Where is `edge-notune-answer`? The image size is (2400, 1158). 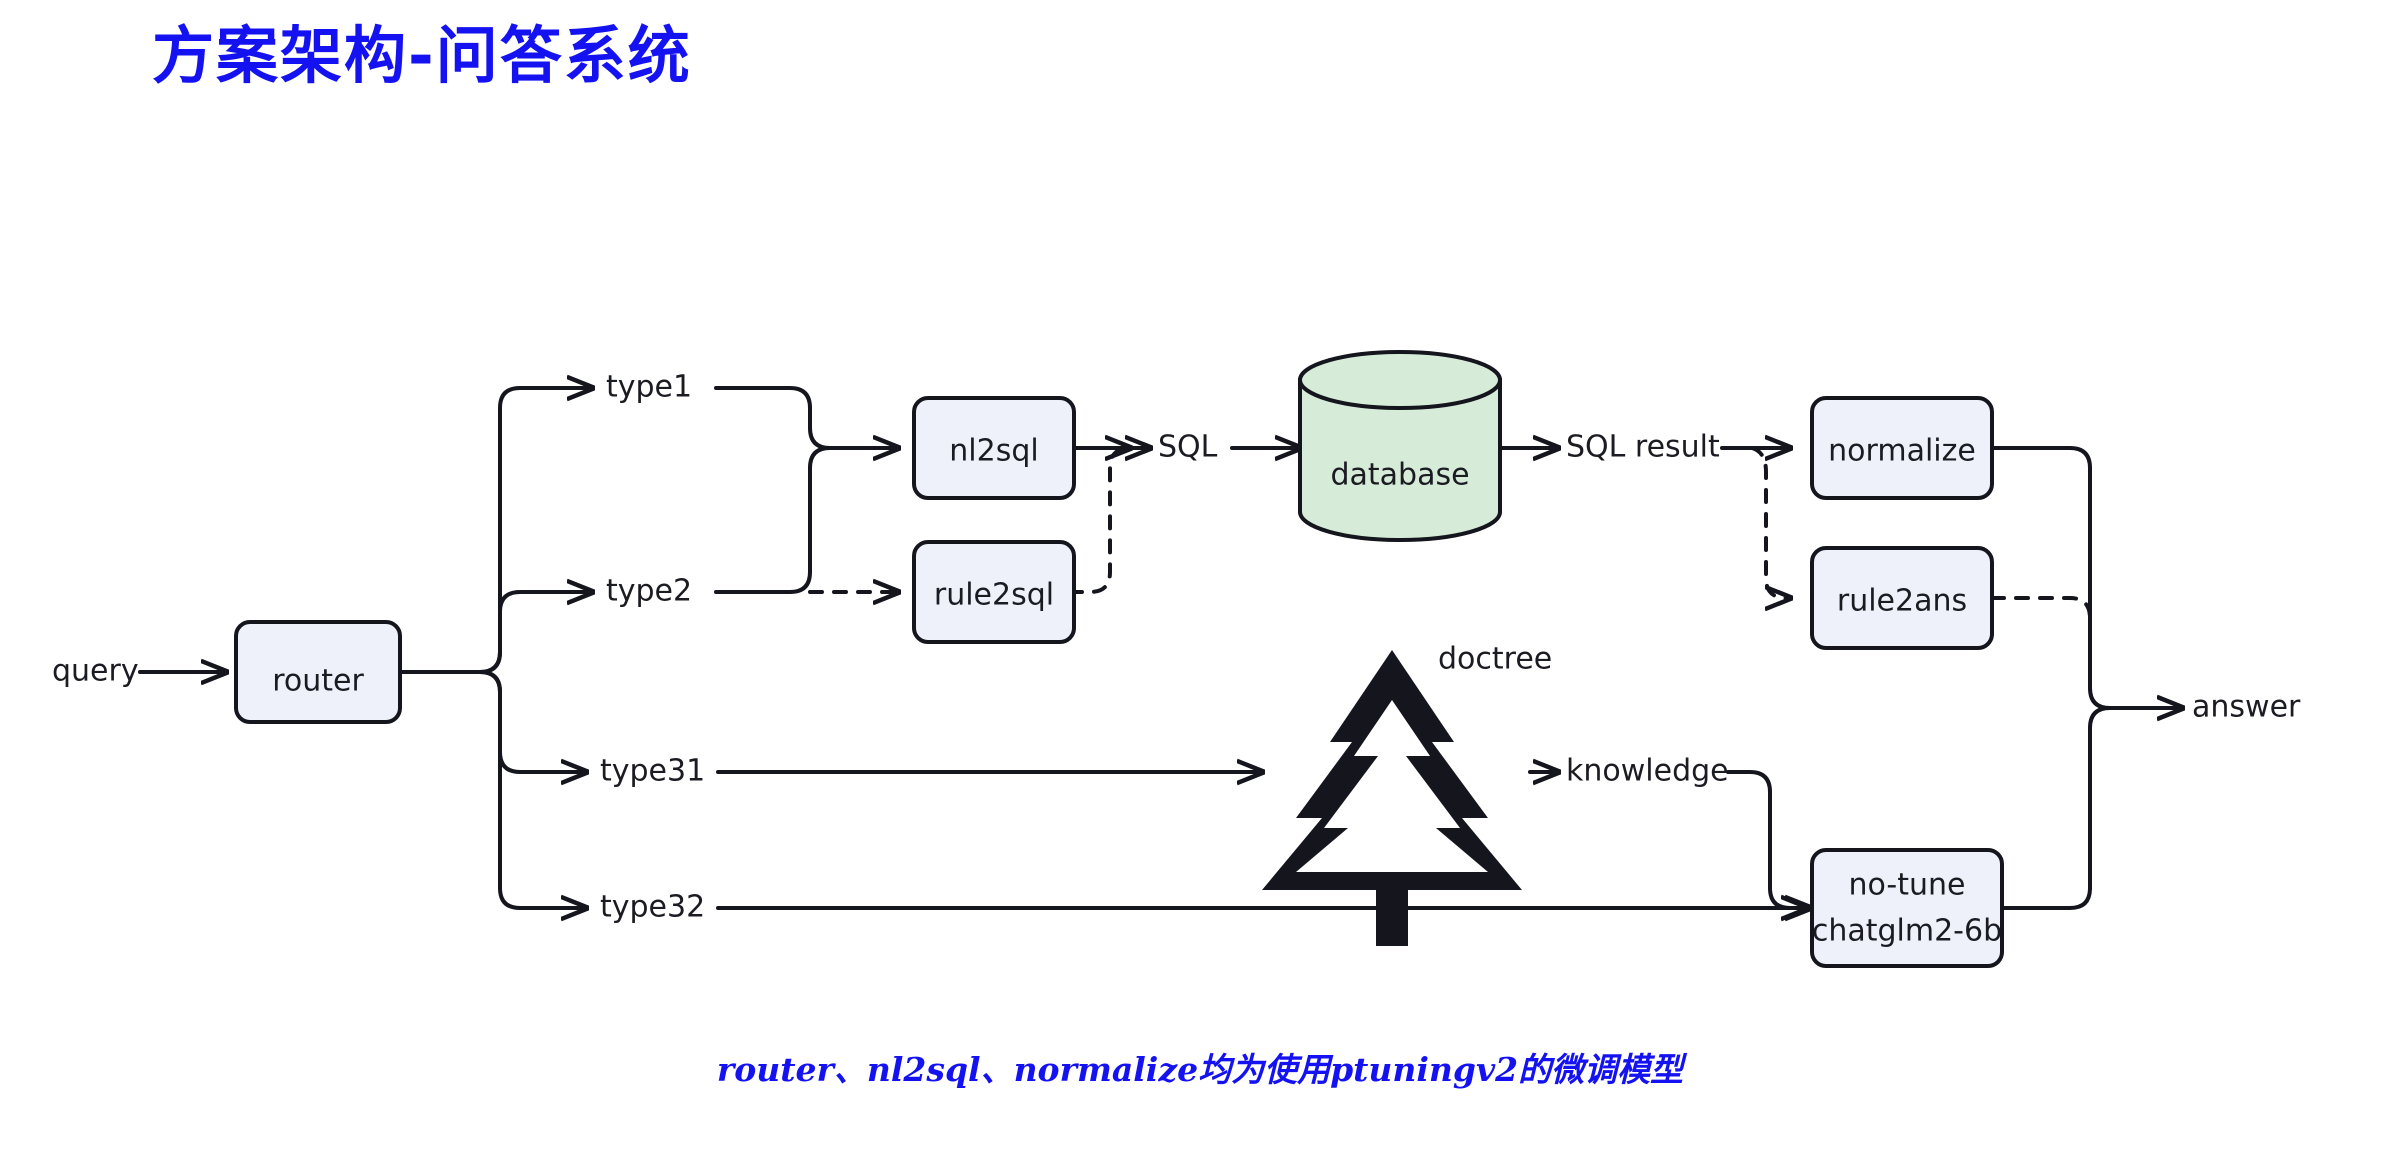
edge-notune-answer is located at coordinates (2056, 808).